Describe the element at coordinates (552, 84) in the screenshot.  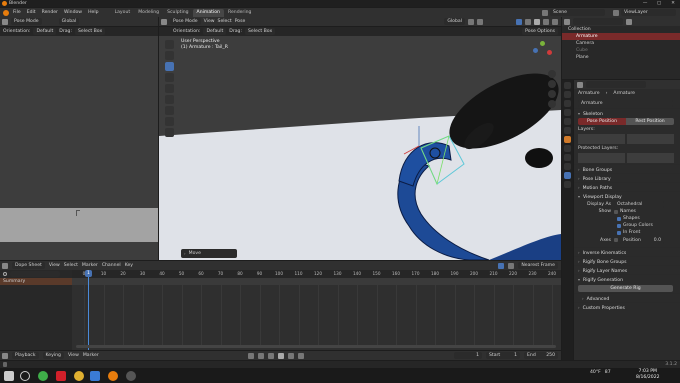
I see `pan-icon` at that location.